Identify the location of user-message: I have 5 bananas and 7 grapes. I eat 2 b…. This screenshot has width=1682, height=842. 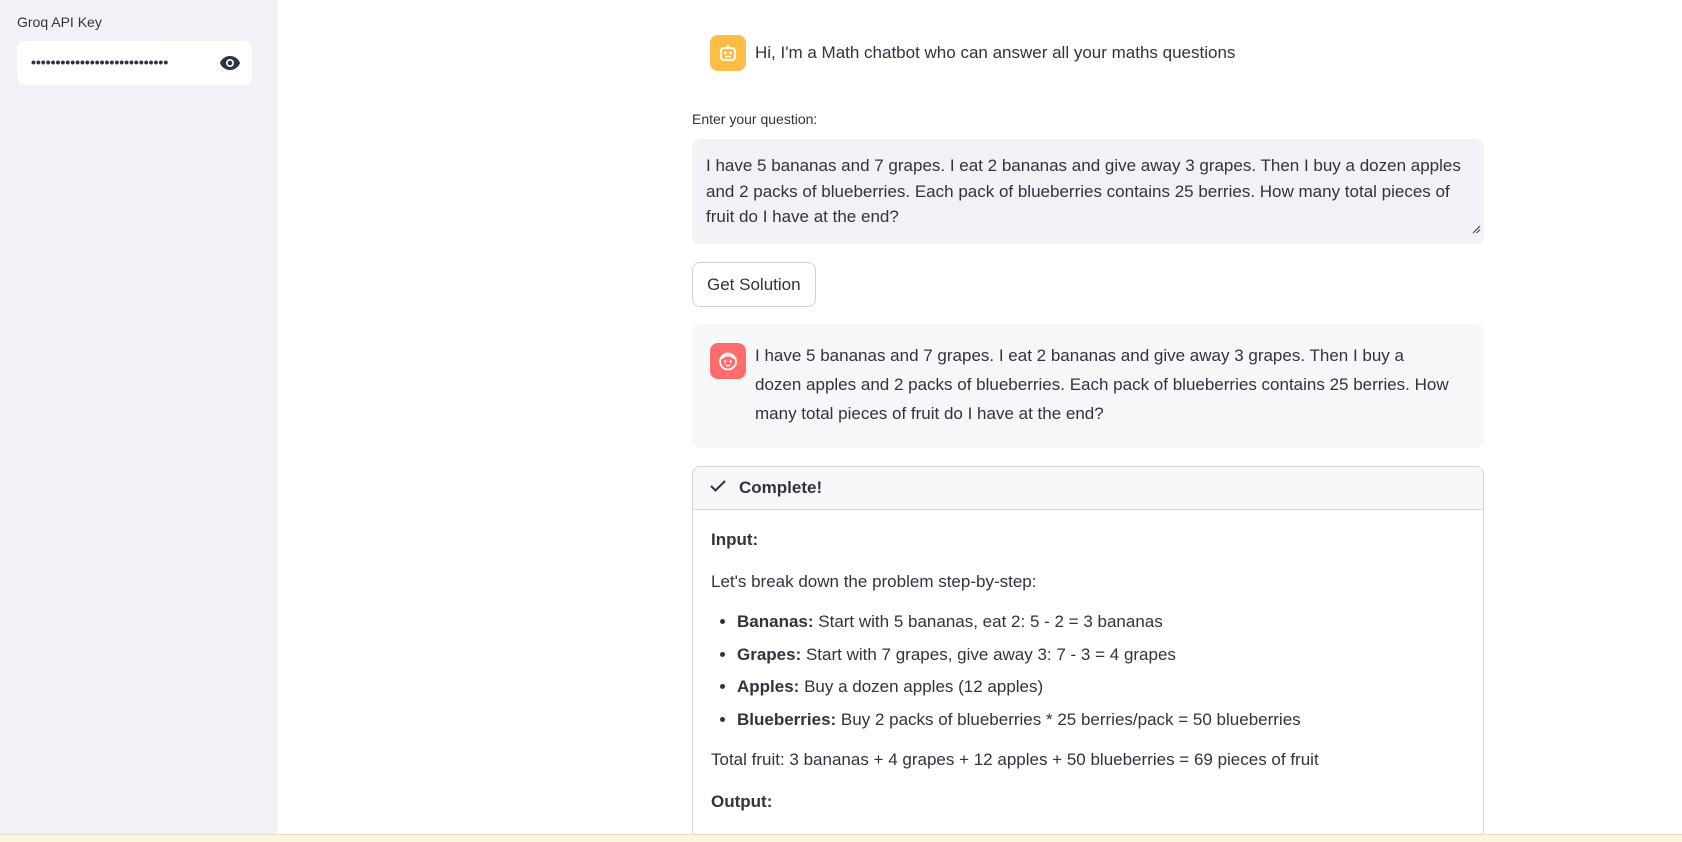
(1088, 386).